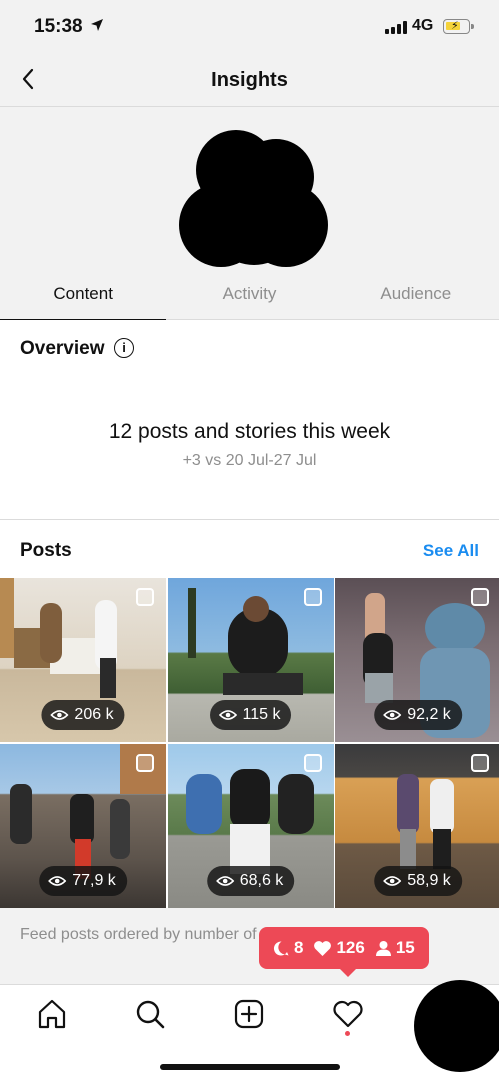 This screenshot has width=499, height=1080. I want to click on avatar, so click(253, 198).